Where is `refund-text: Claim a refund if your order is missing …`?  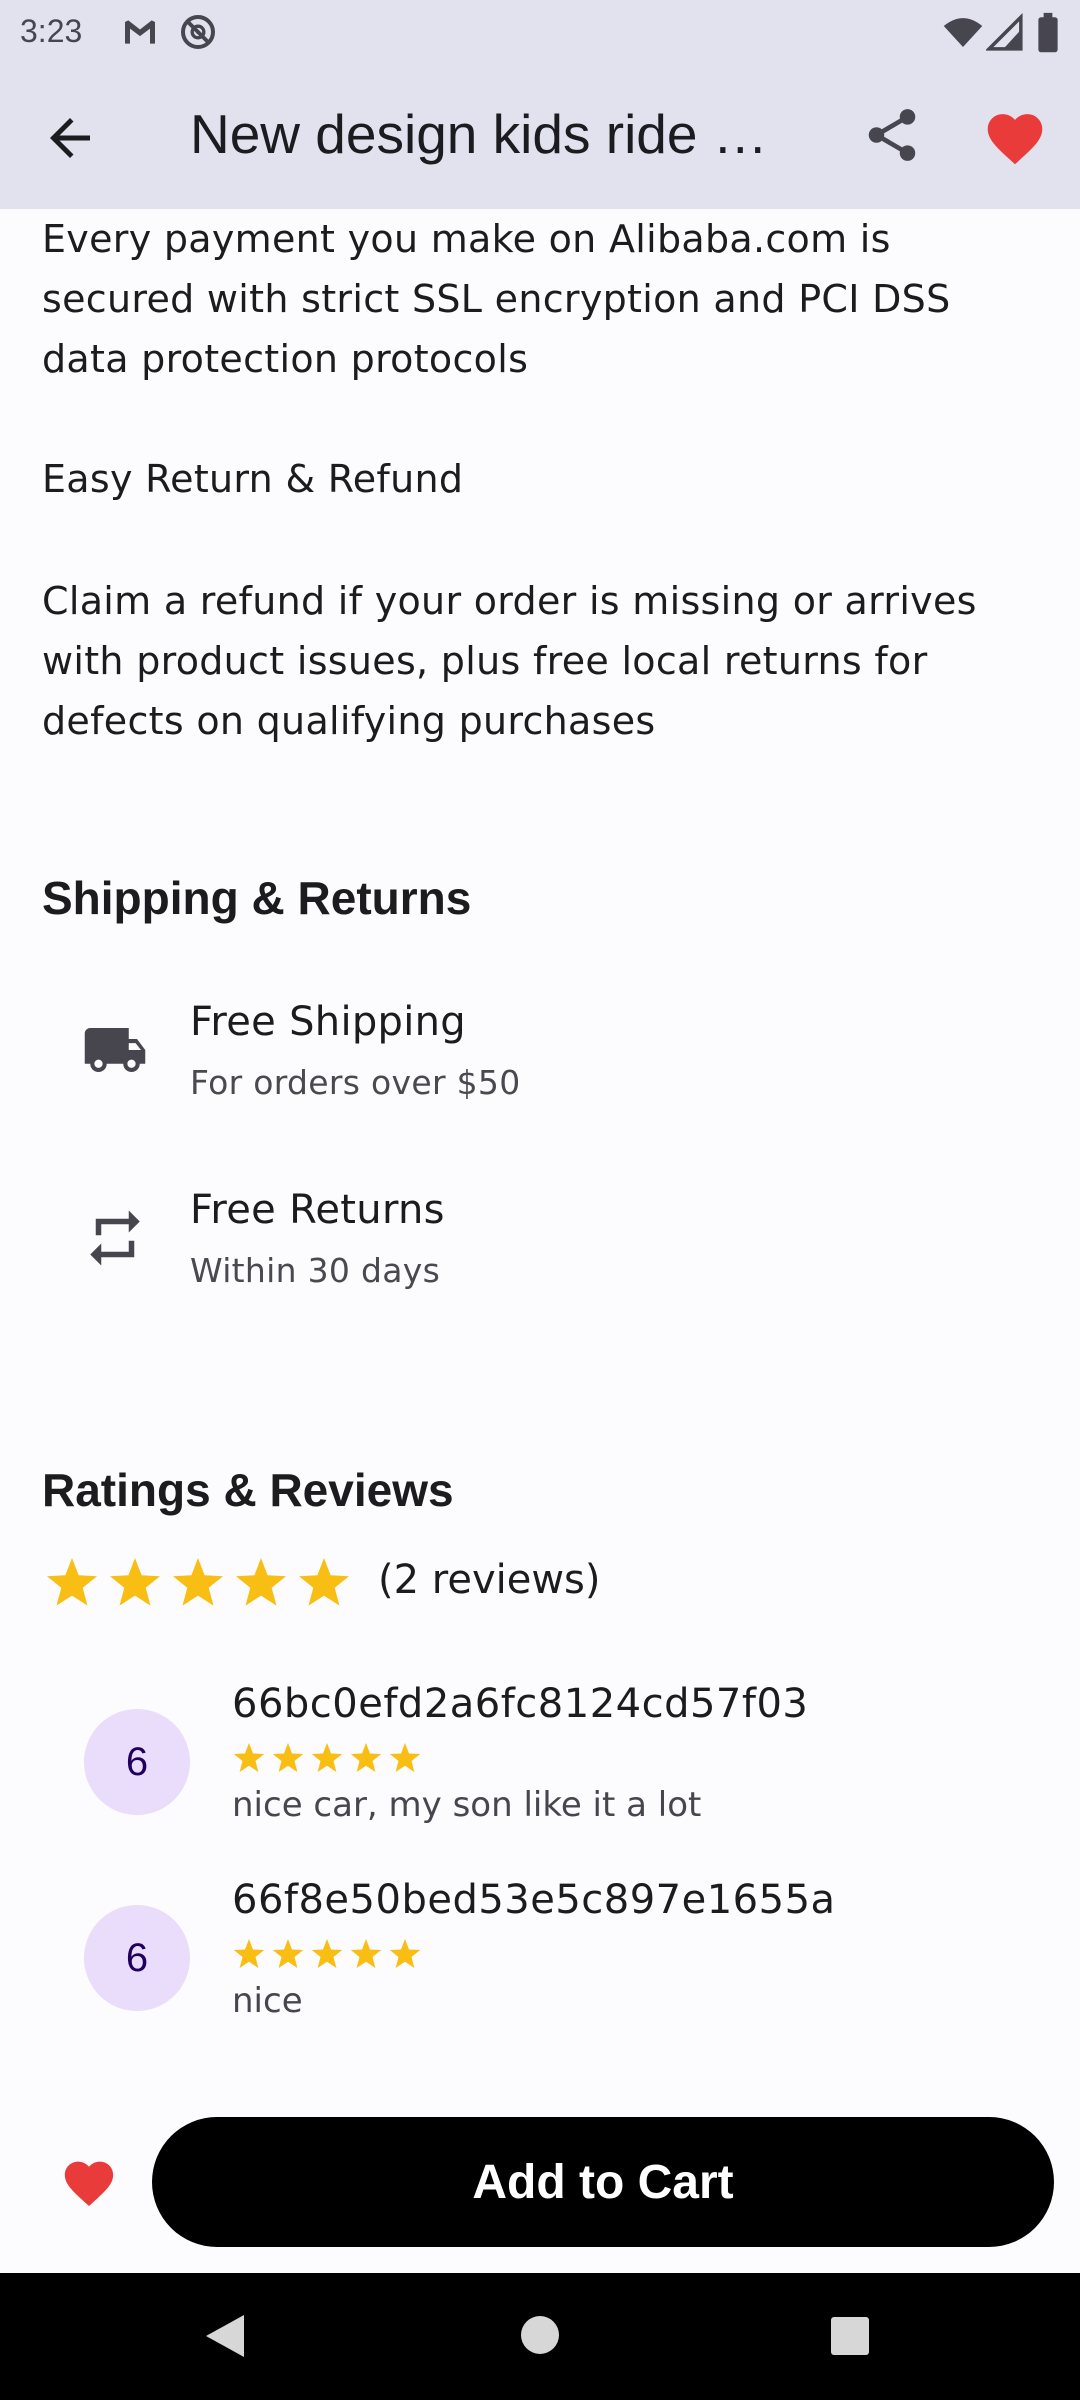 refund-text: Claim a refund if your order is missing … is located at coordinates (509, 661).